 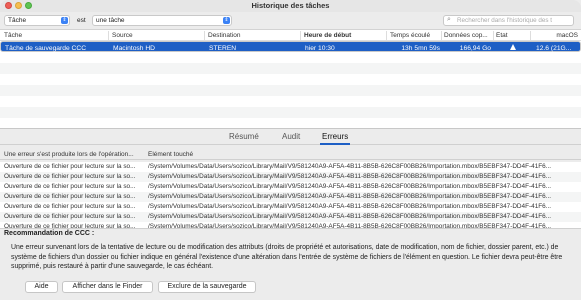 What do you see at coordinates (513, 47) in the screenshot?
I see `warning-triangle-icon` at bounding box center [513, 47].